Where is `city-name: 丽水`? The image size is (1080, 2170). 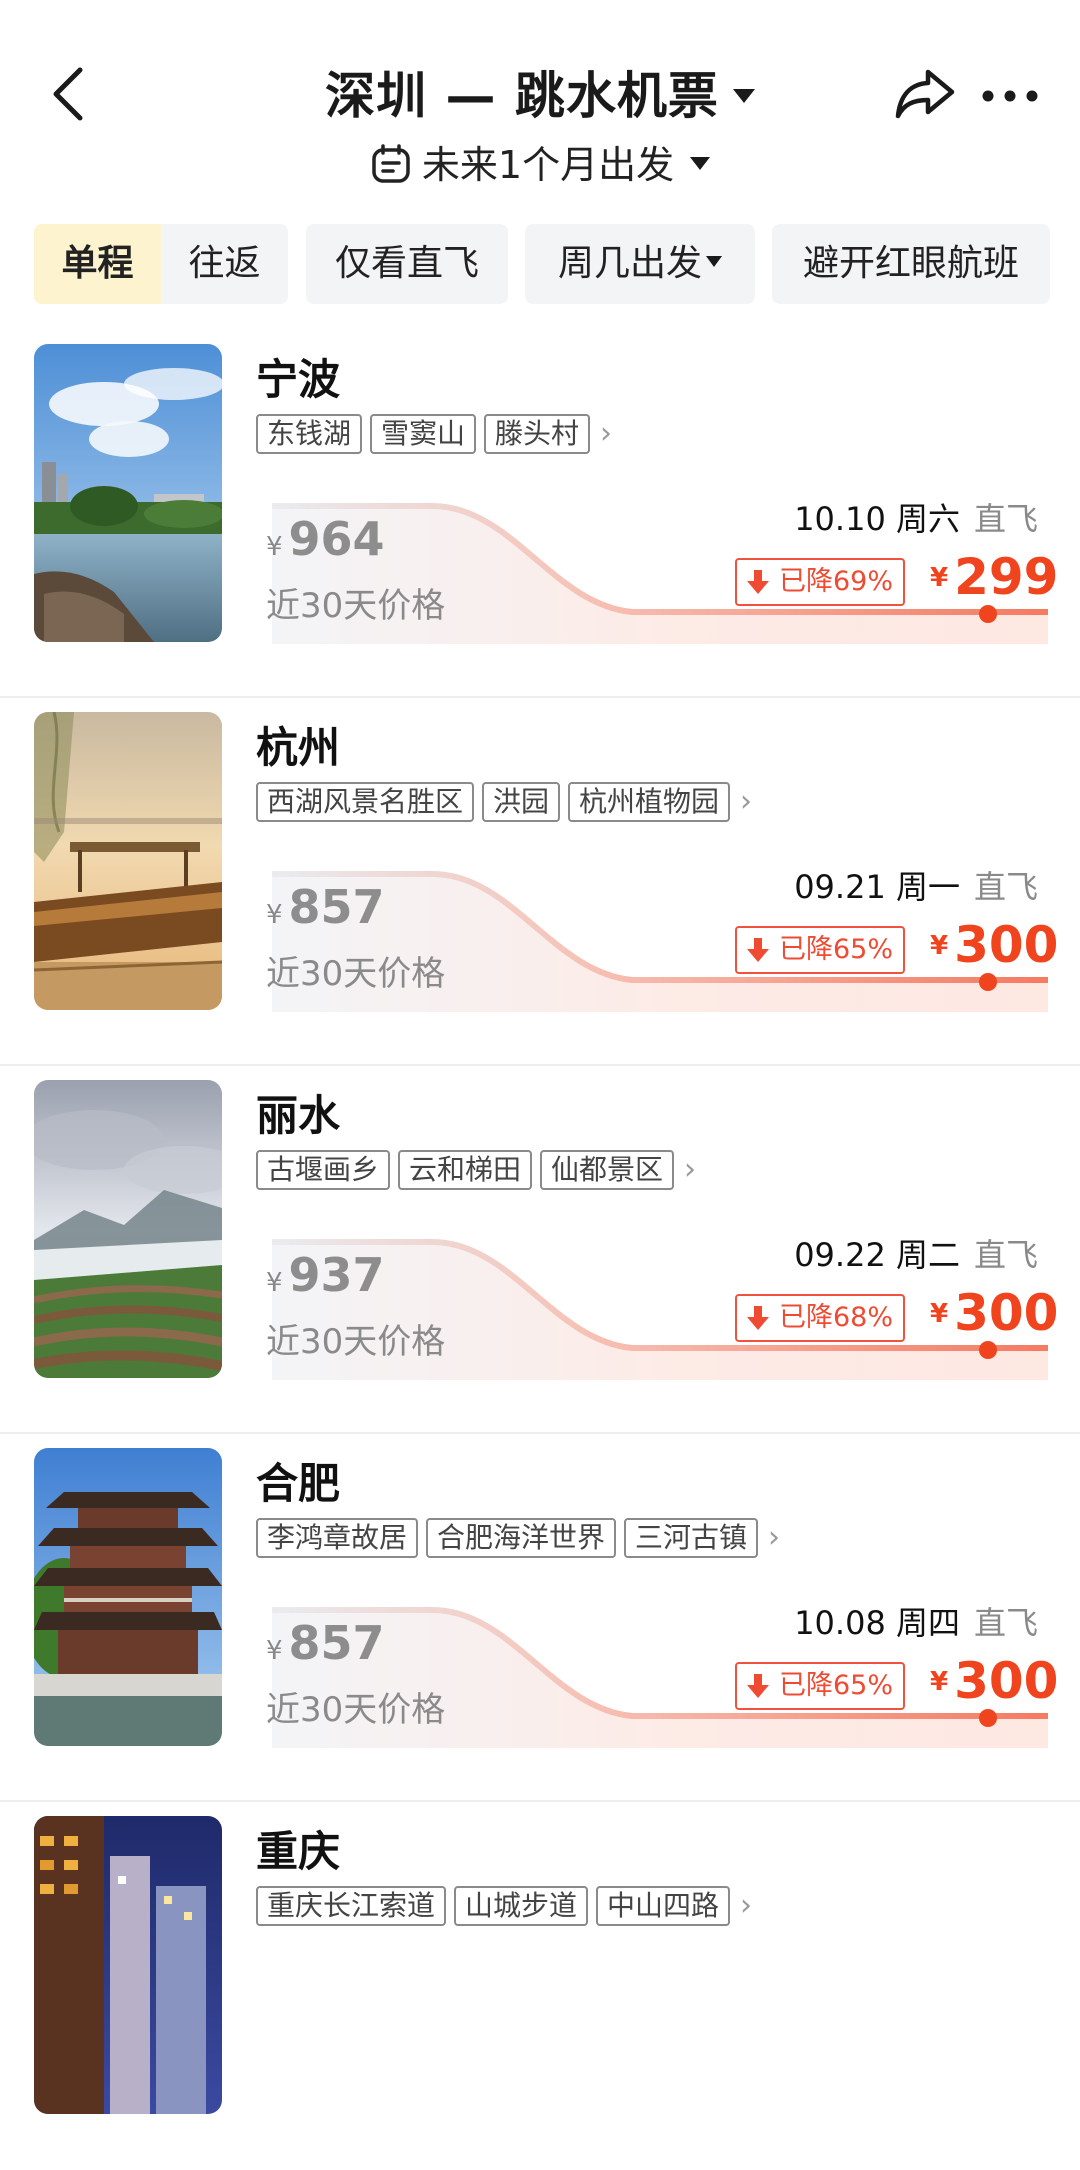 city-name: 丽水 is located at coordinates (298, 1115).